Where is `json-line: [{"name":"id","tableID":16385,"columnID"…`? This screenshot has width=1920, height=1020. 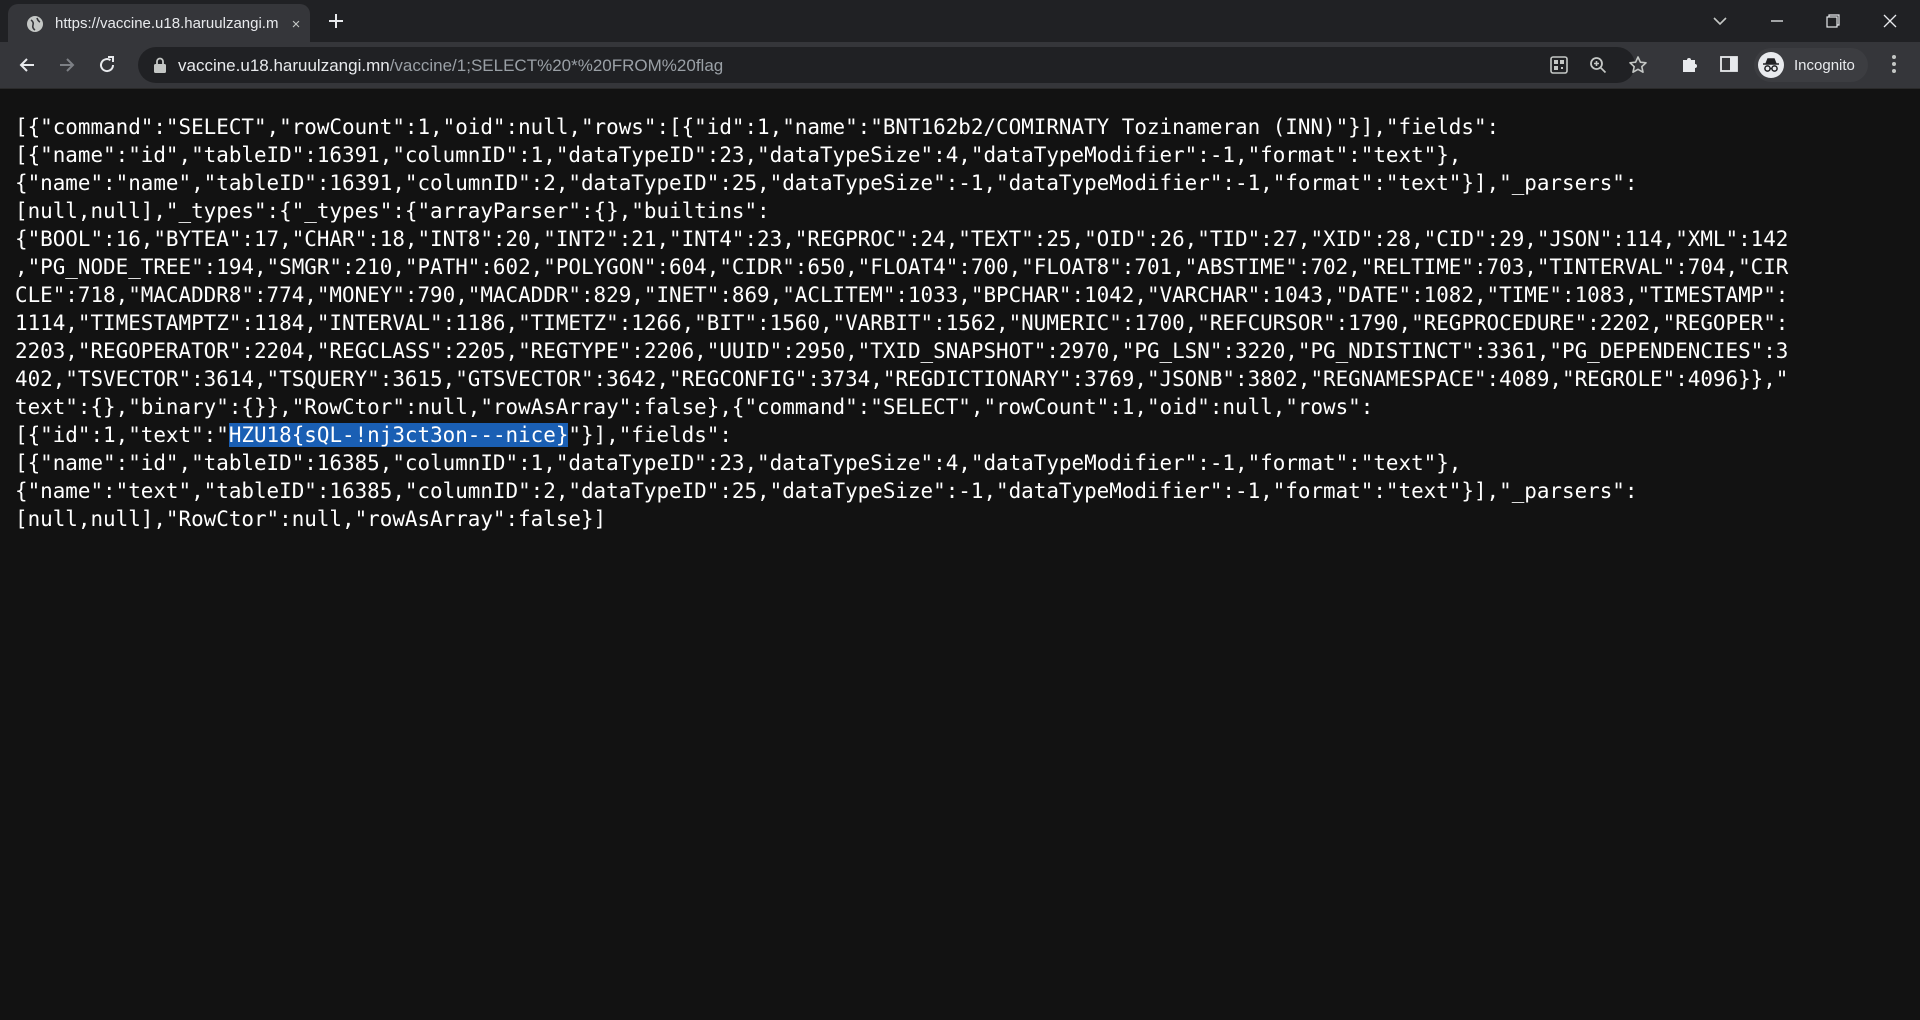
json-line: [{"name":"id","tableID":16385,"columnID"… is located at coordinates (738, 463).